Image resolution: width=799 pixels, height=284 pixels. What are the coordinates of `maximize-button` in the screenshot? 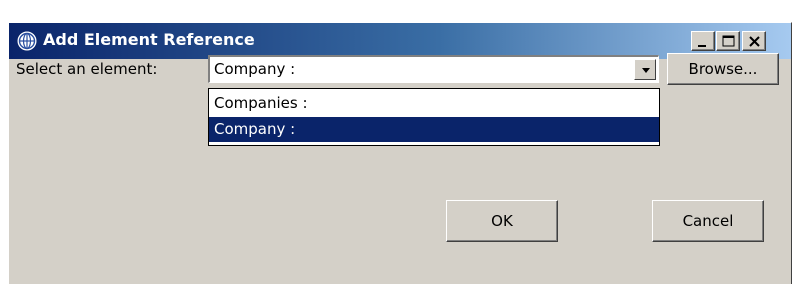 It's located at (728, 41).